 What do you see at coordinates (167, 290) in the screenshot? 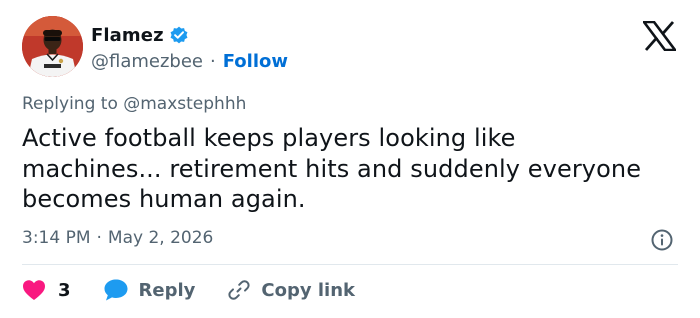
I see `reply-label: Reply` at bounding box center [167, 290].